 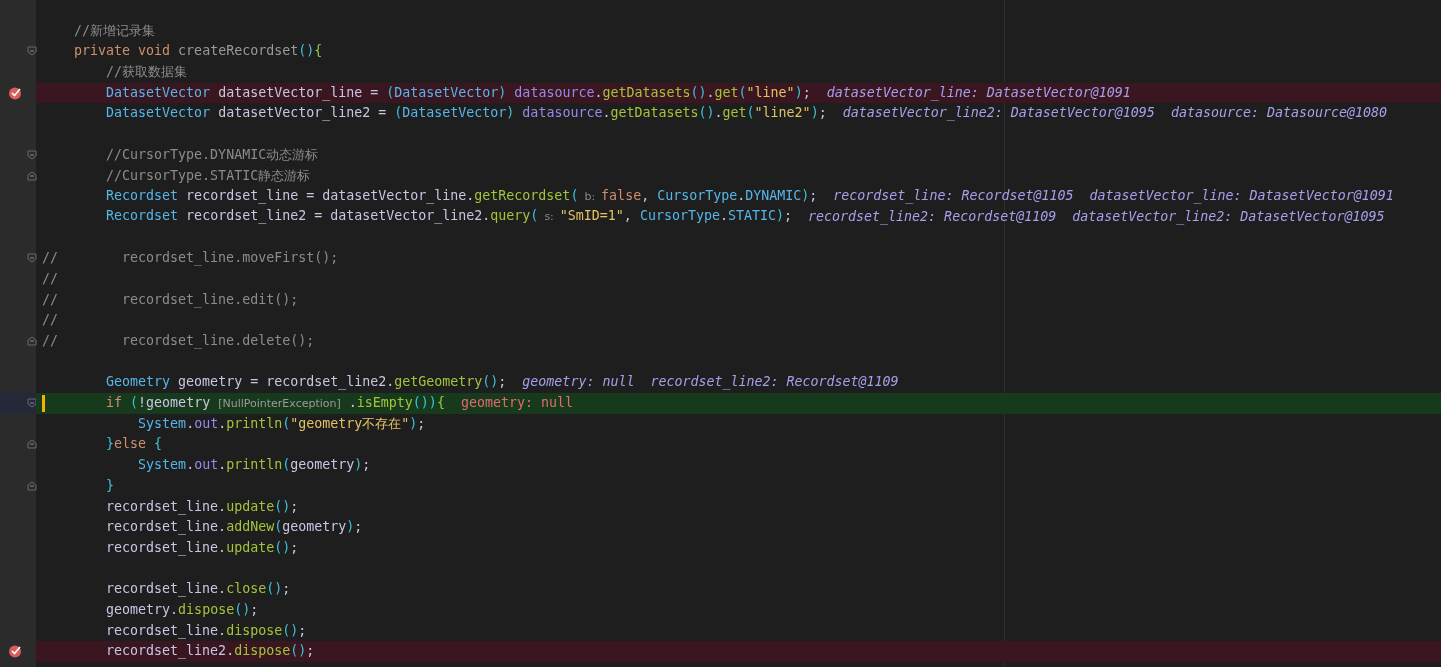 What do you see at coordinates (43, 404) in the screenshot?
I see `execution-marker` at bounding box center [43, 404].